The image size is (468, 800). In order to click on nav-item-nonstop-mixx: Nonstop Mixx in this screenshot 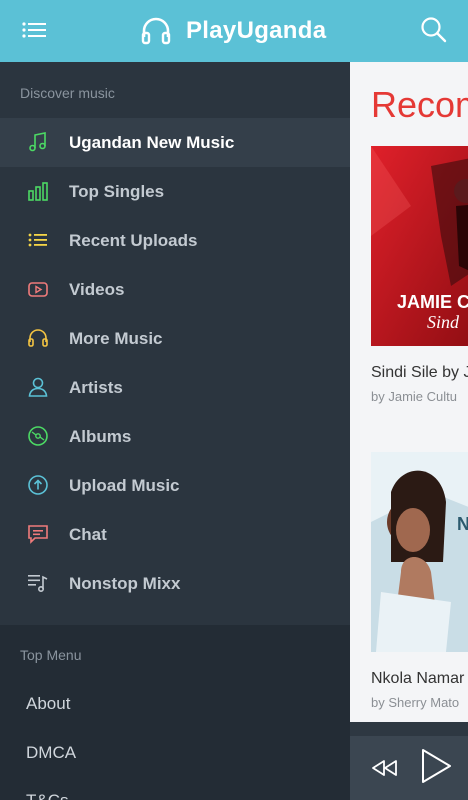, I will do `click(175, 583)`.